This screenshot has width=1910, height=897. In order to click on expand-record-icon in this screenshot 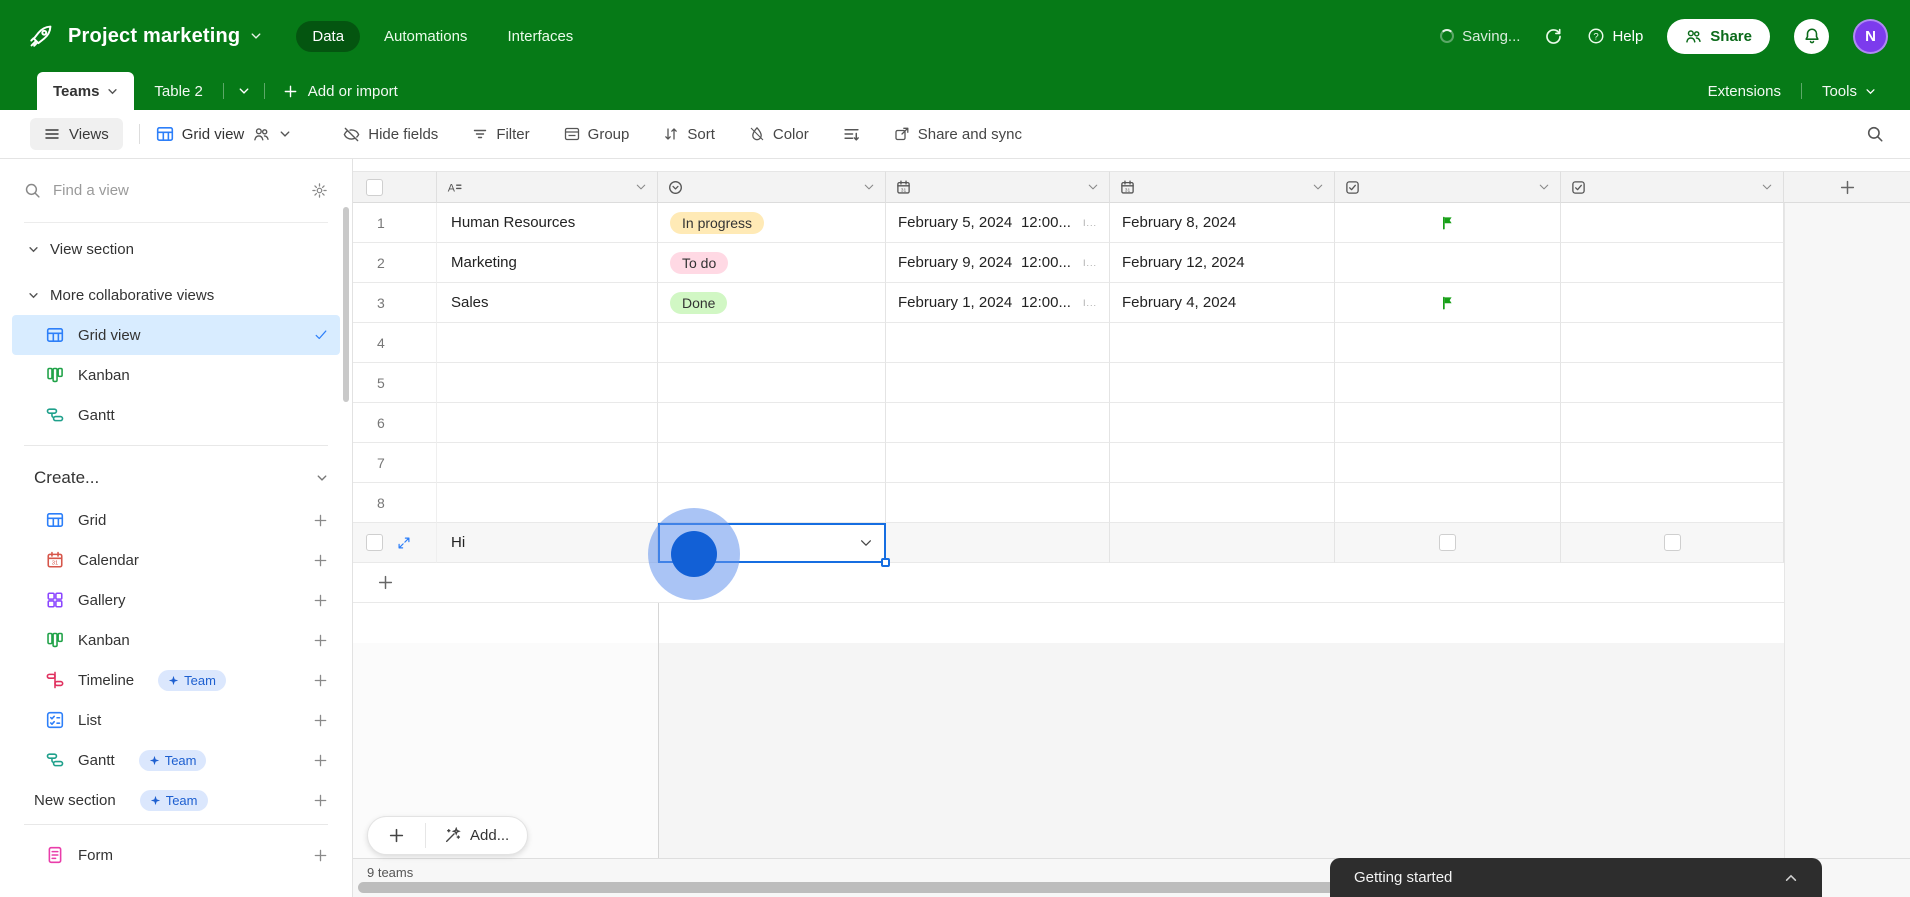, I will do `click(404, 543)`.